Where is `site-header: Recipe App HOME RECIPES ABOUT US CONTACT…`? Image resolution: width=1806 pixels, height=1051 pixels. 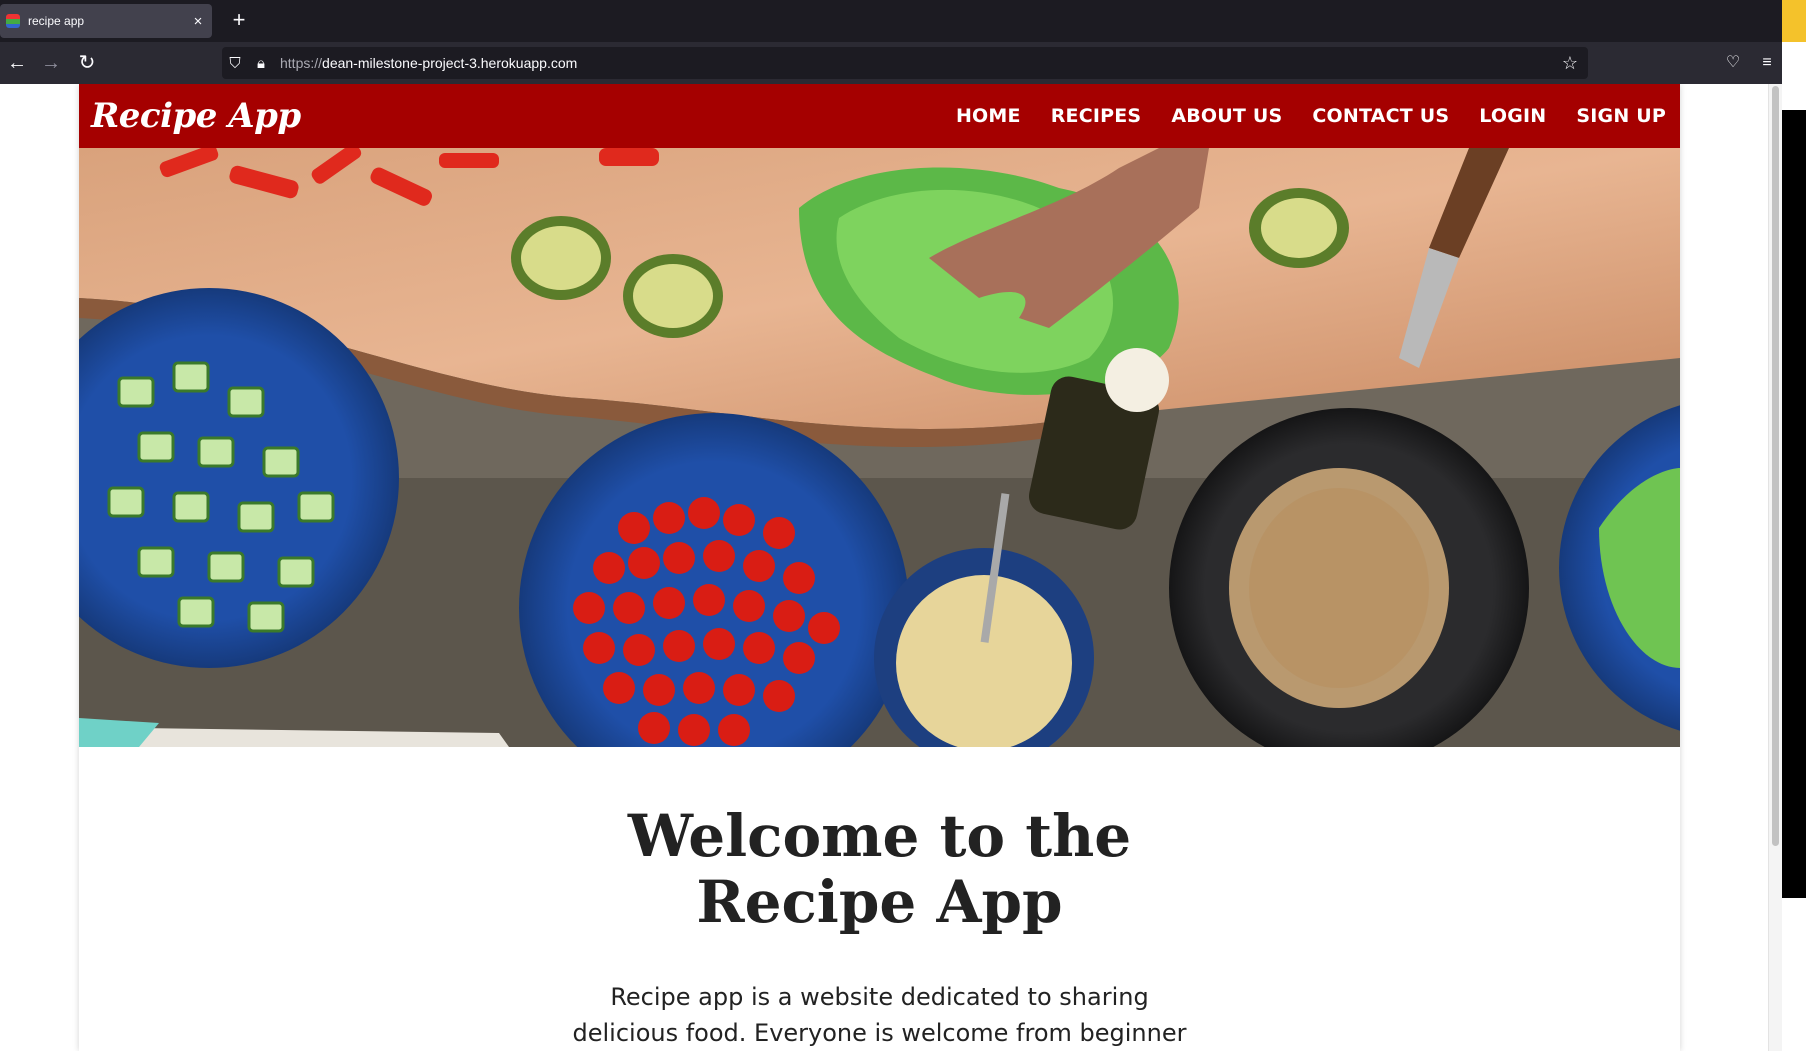
site-header: Recipe App HOME RECIPES ABOUT US CONTACT… is located at coordinates (879, 116).